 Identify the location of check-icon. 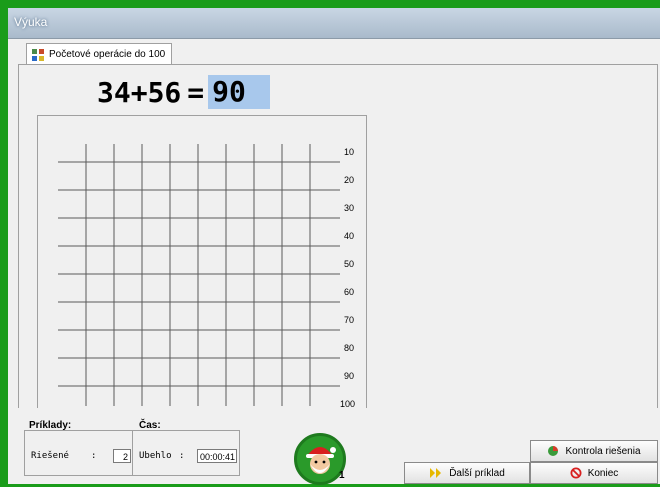
(553, 451).